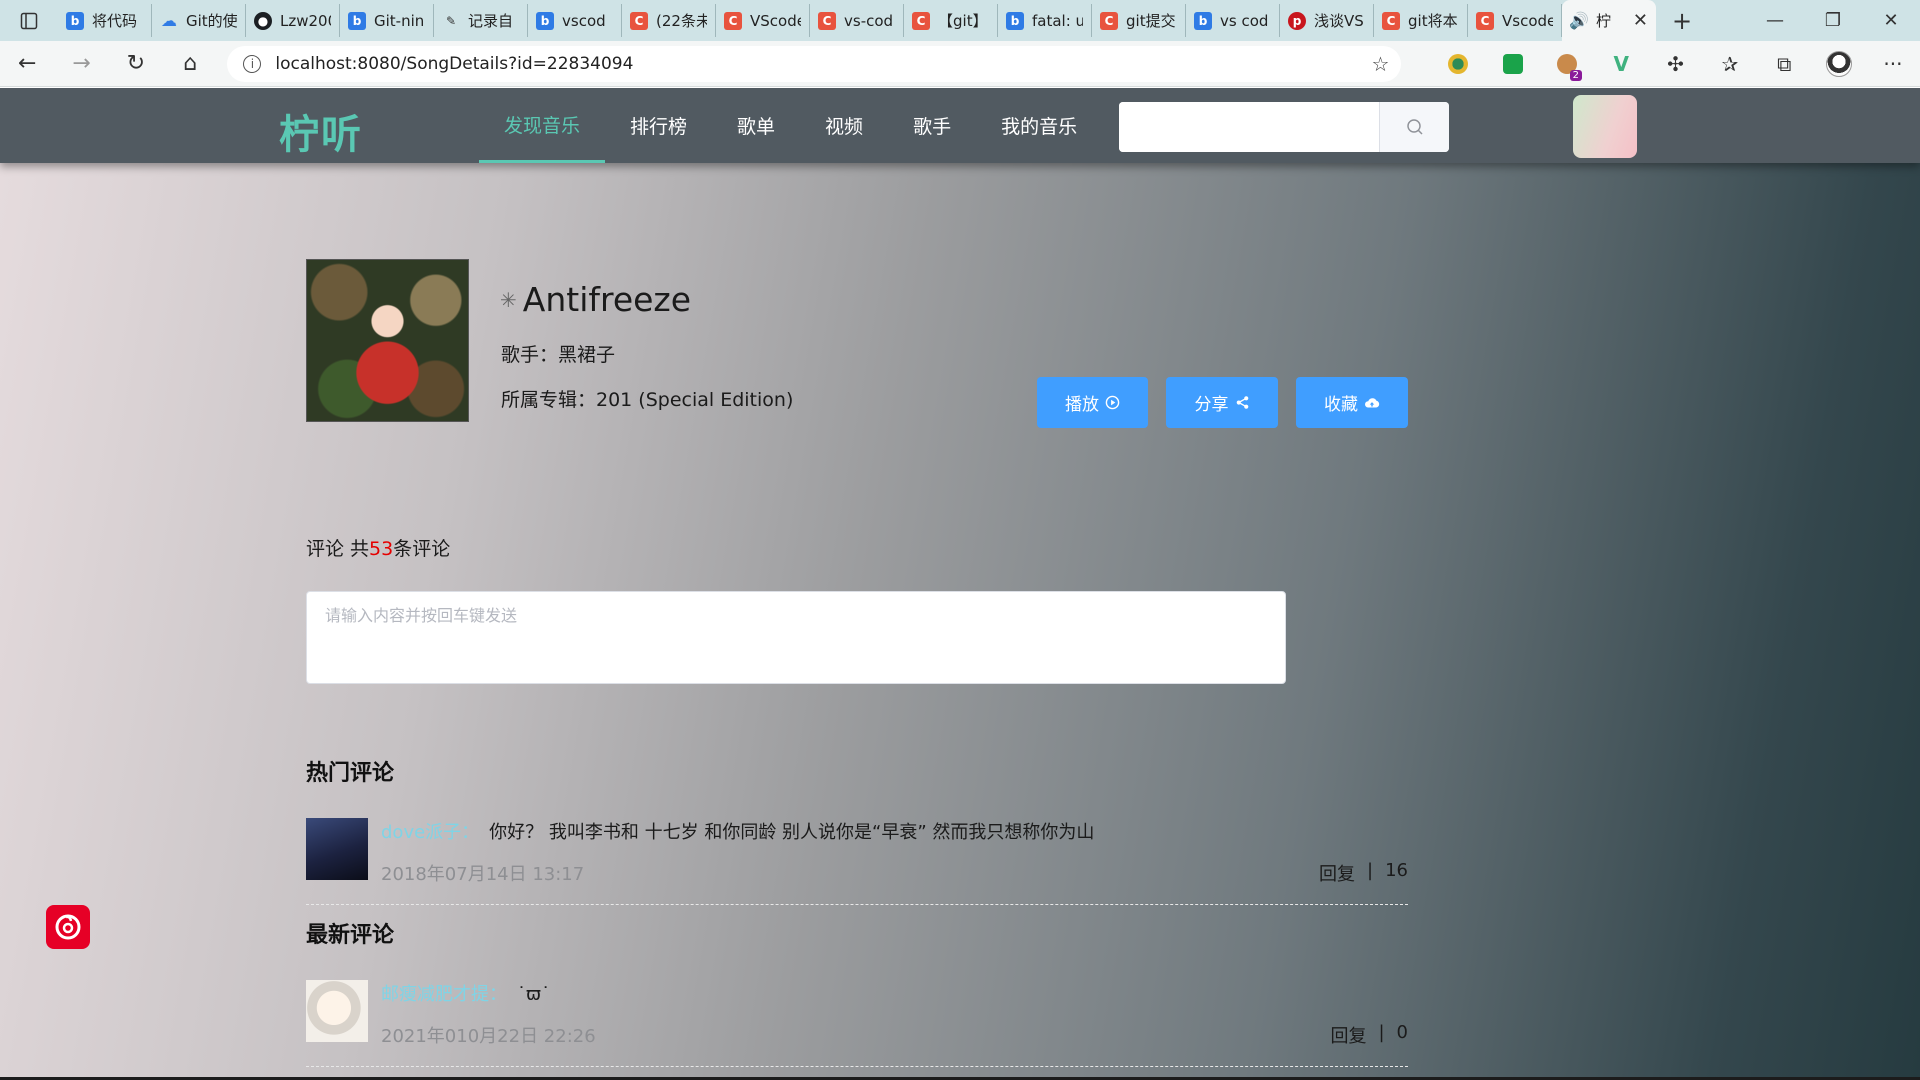  I want to click on extensions-icon: ✣, so click(1675, 64).